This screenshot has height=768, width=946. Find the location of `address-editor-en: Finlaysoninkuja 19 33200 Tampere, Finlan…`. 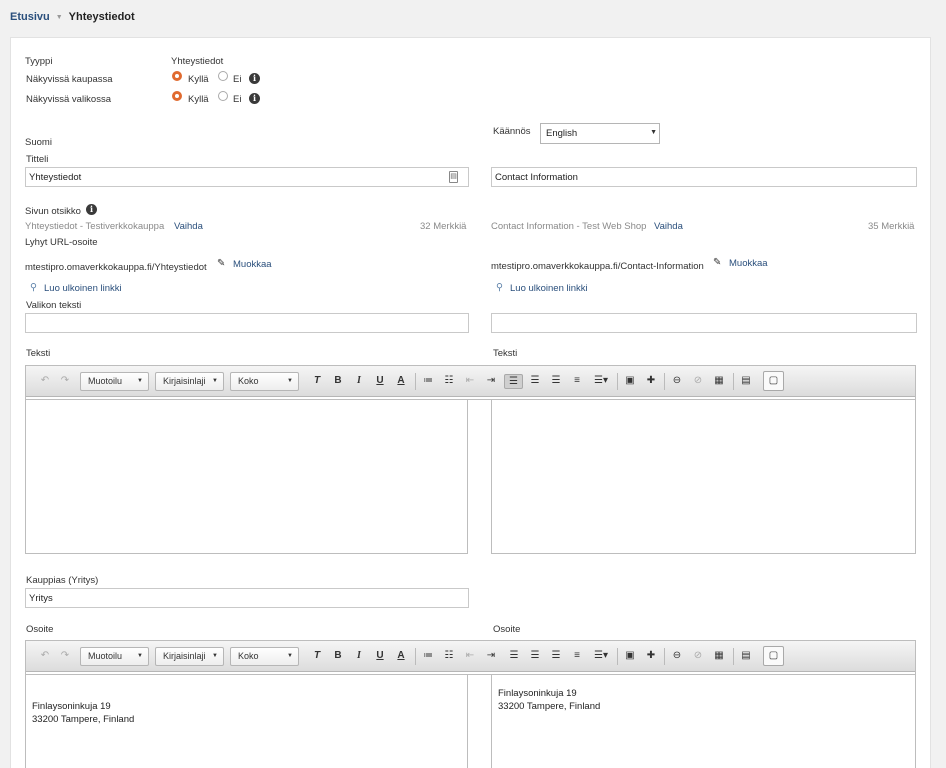

address-editor-en: Finlaysoninkuja 19 33200 Tampere, Finlan… is located at coordinates (703, 721).